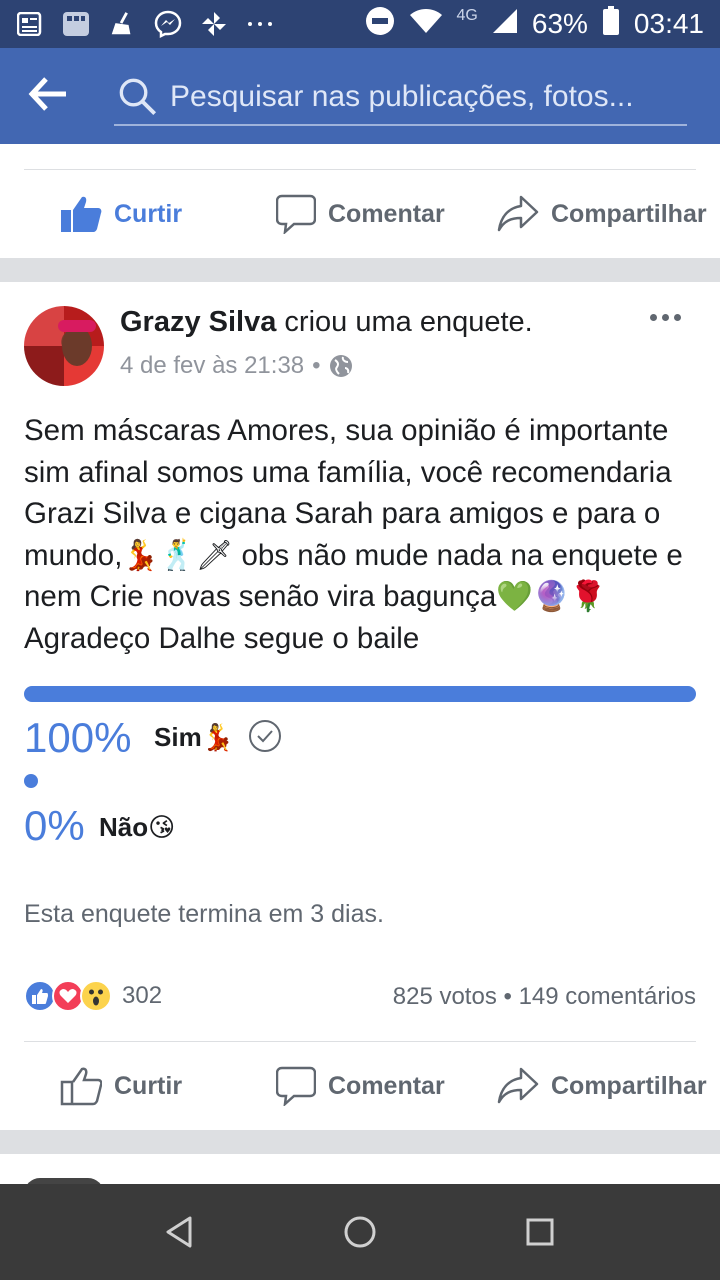 This screenshot has height=1280, width=720. I want to click on nav-recents-icon, so click(540, 1232).